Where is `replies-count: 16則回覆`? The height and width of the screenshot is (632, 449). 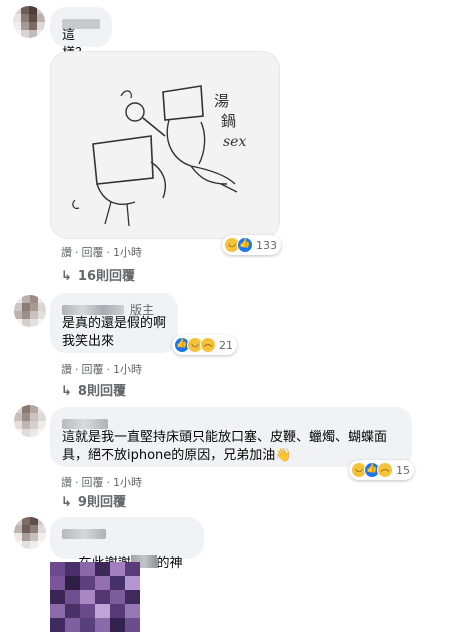
replies-count: 16則回覆 is located at coordinates (106, 276).